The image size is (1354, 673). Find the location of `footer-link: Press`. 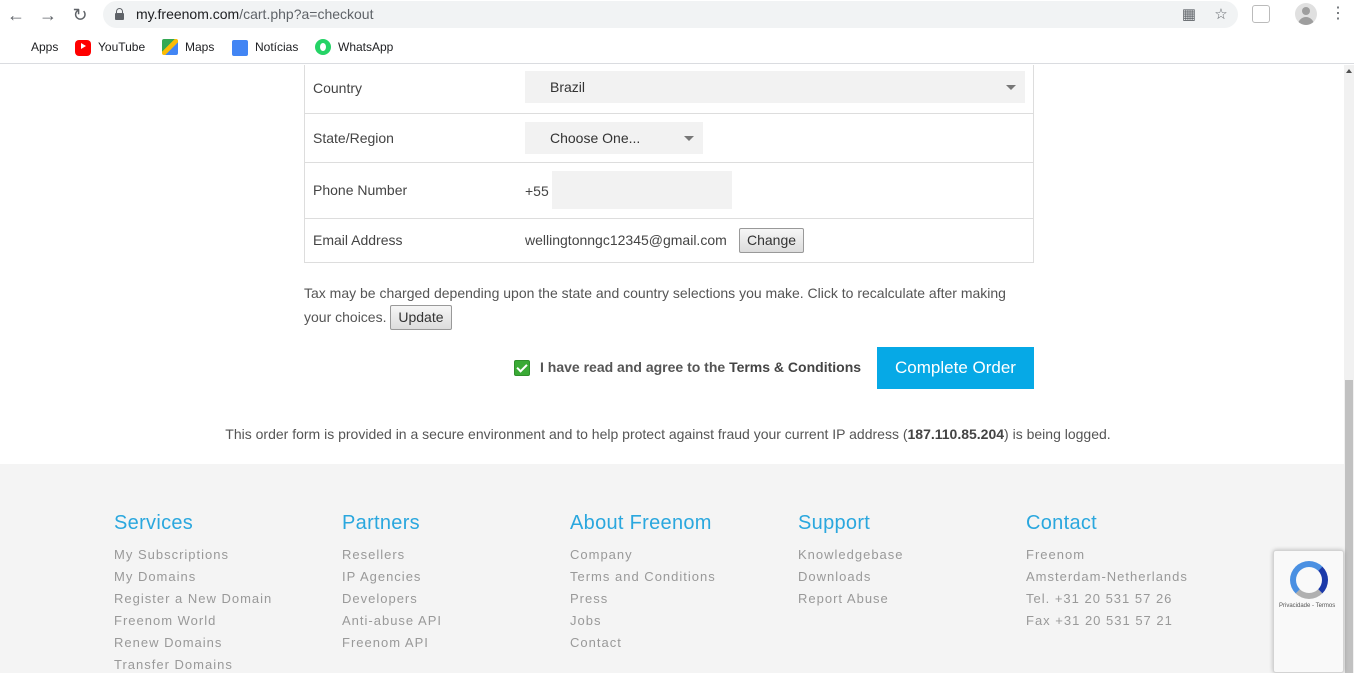

footer-link: Press is located at coordinates (643, 599).